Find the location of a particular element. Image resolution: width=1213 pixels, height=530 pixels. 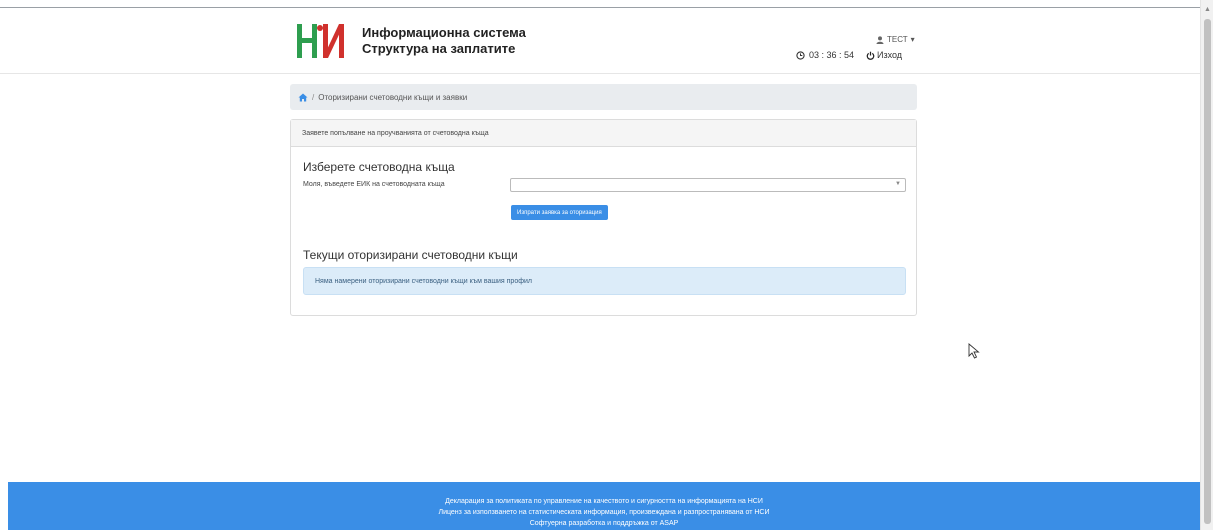

logout-link: Изход is located at coordinates (884, 55).